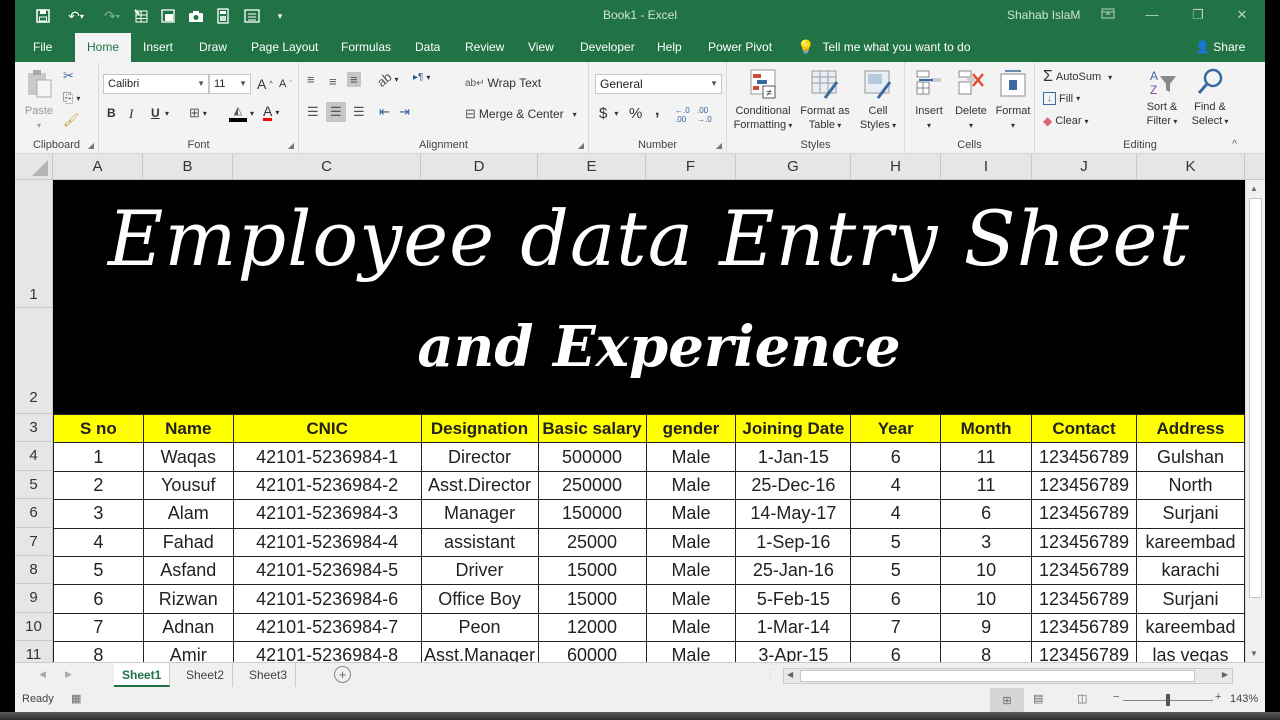  What do you see at coordinates (581, 145) in the screenshot?
I see `alignment-launcher-icon: ◢` at bounding box center [581, 145].